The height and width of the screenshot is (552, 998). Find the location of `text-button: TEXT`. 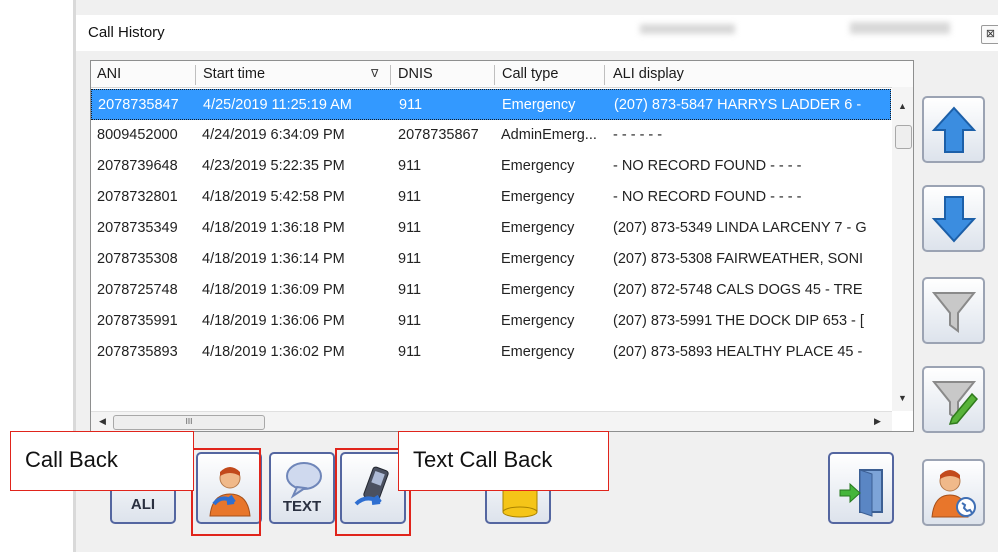

text-button: TEXT is located at coordinates (302, 488).